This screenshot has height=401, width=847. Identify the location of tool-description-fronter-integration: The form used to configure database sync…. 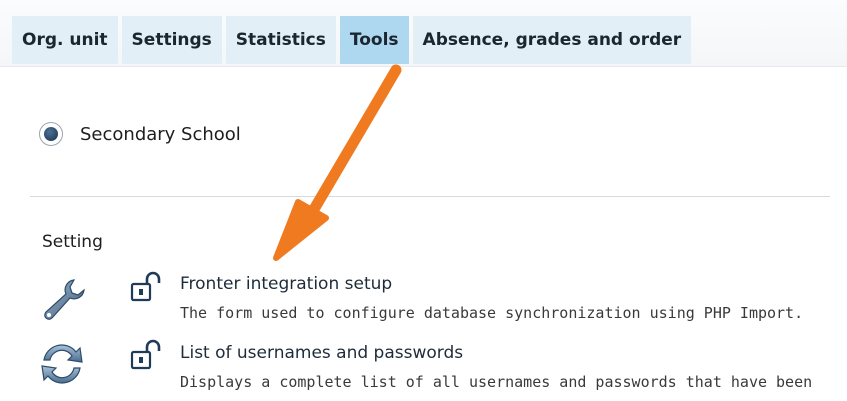
(492, 313).